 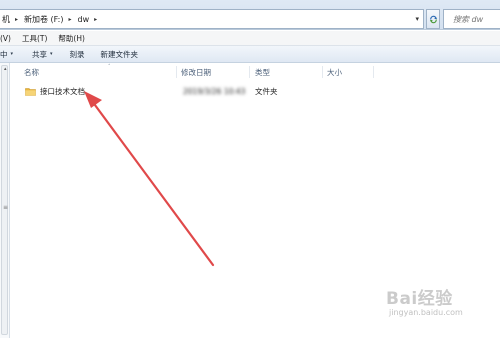 What do you see at coordinates (43, 19) in the screenshot?
I see `breadcrumb-drive: 新加卷 (F:)` at bounding box center [43, 19].